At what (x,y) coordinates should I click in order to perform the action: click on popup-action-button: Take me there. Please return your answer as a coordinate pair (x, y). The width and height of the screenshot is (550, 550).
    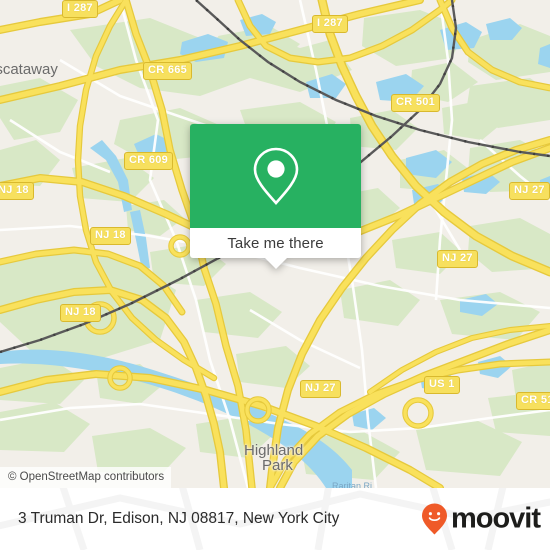
    Looking at the image, I should click on (275, 243).